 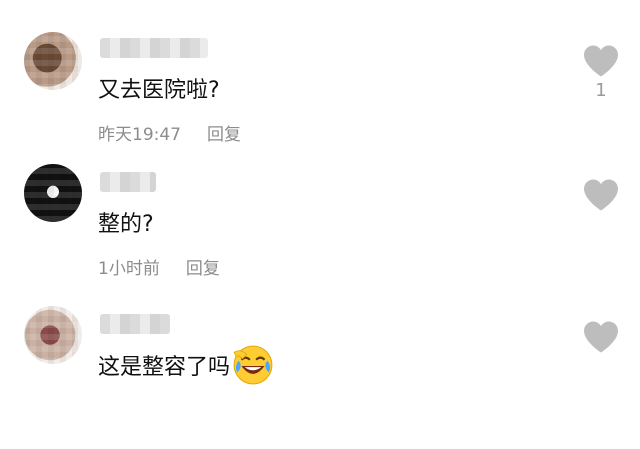 What do you see at coordinates (253, 365) in the screenshot?
I see `laughing-crying-face-icon` at bounding box center [253, 365].